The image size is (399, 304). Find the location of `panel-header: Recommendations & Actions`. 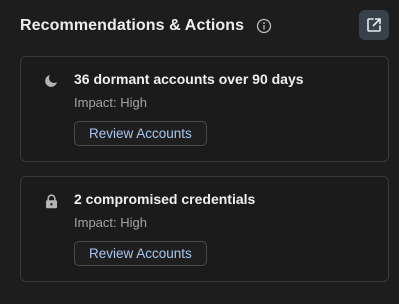

panel-header: Recommendations & Actions is located at coordinates (146, 26).